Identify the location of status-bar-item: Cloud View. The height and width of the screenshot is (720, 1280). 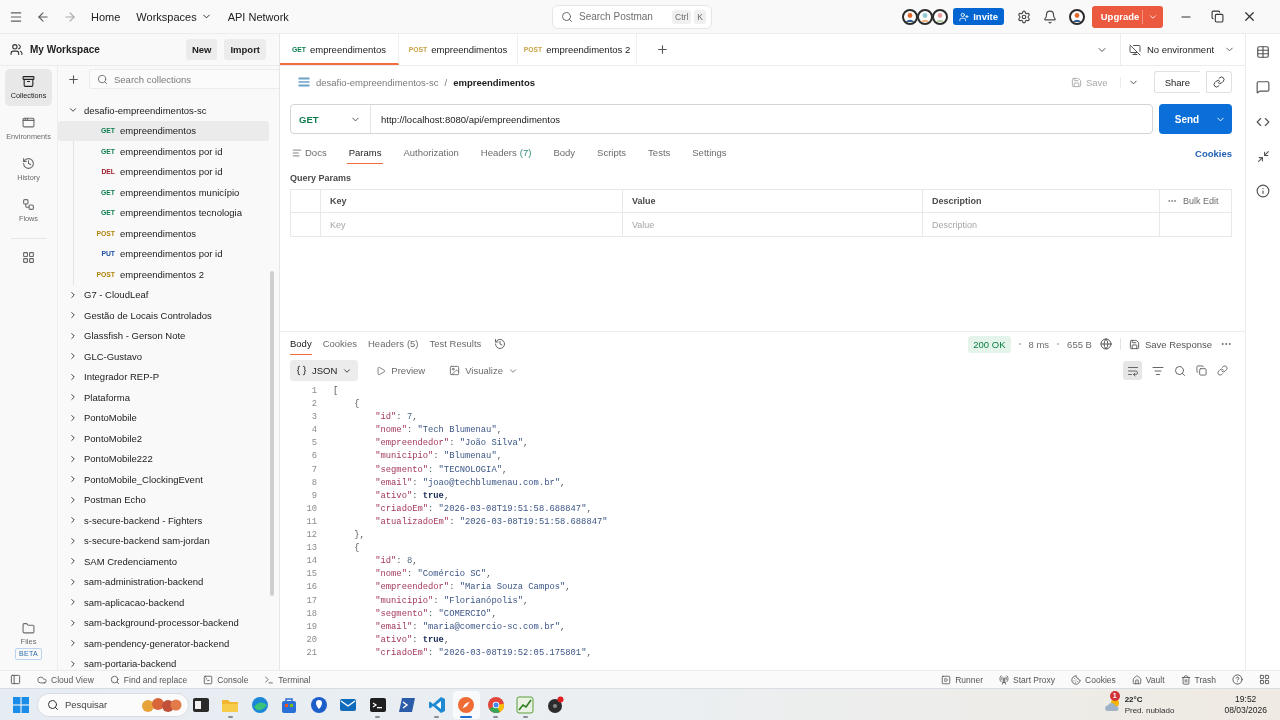
(65, 679).